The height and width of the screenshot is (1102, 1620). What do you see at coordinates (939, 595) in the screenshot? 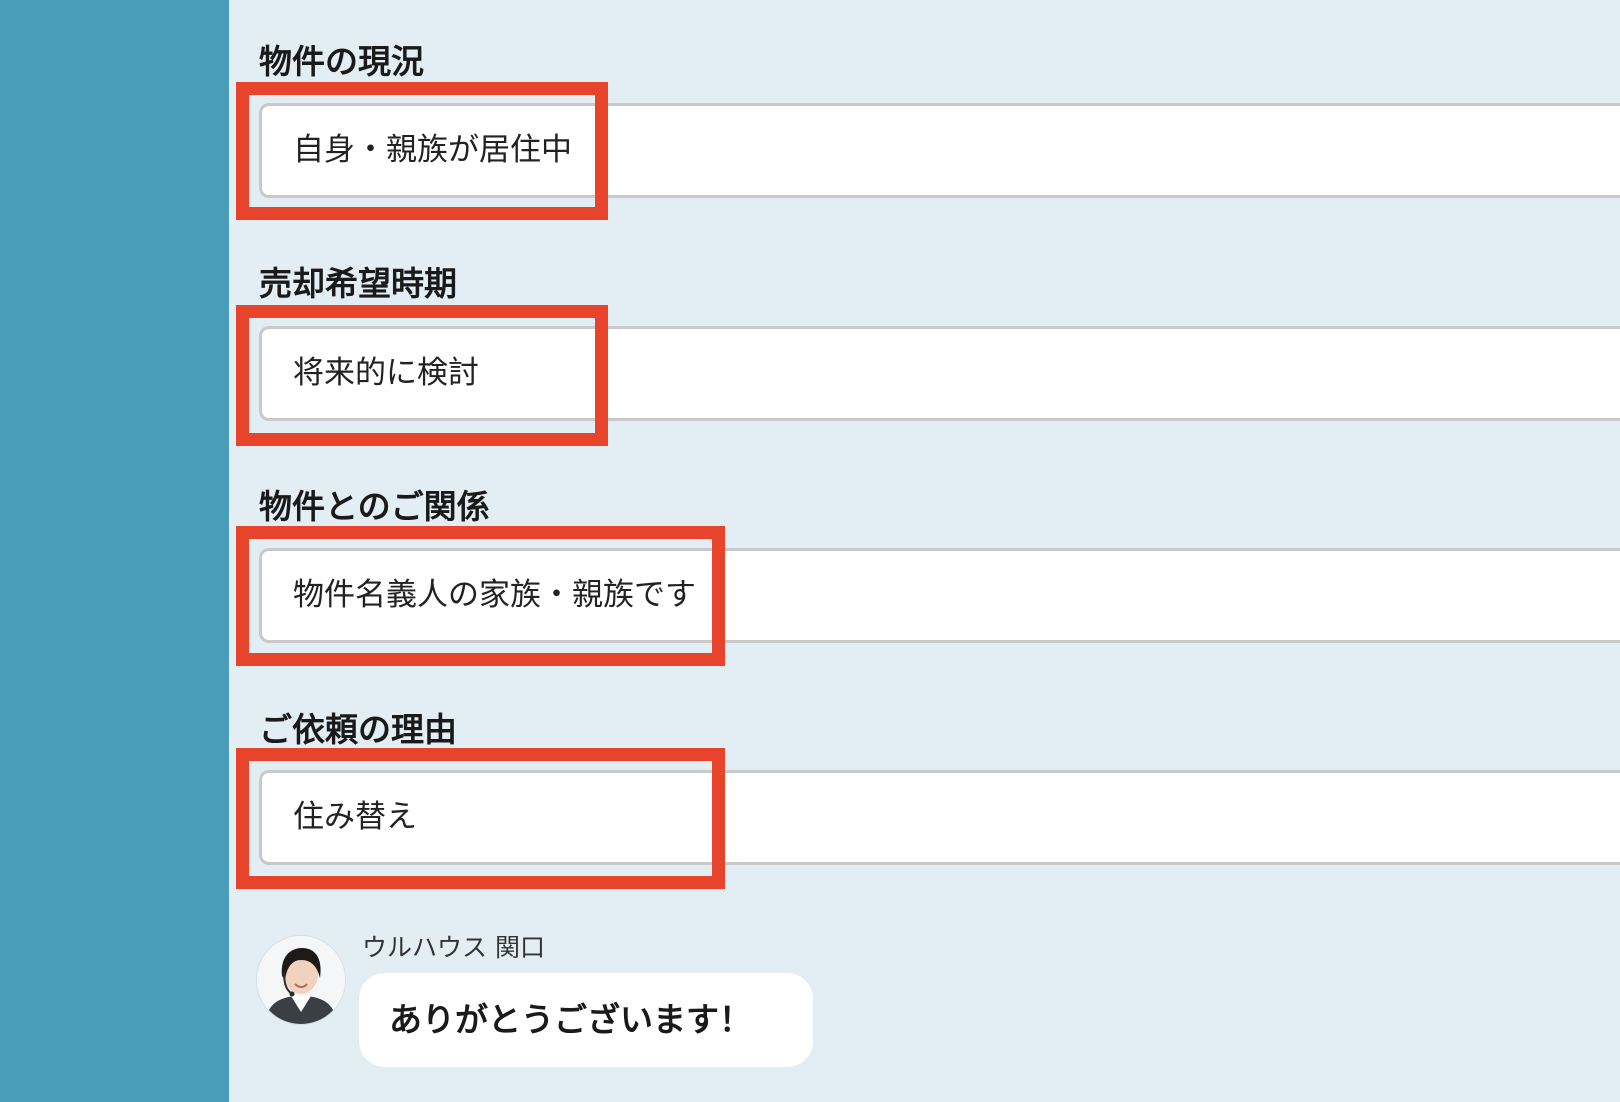
I see `field-input-relationship: 物件名義人の家族・親族です` at bounding box center [939, 595].